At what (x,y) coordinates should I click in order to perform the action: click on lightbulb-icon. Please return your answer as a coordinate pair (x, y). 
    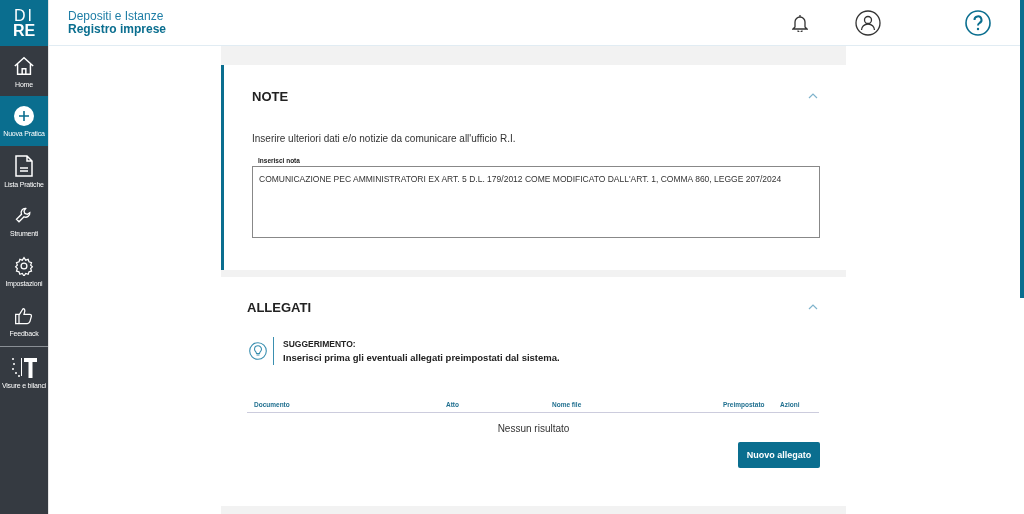
    Looking at the image, I should click on (258, 351).